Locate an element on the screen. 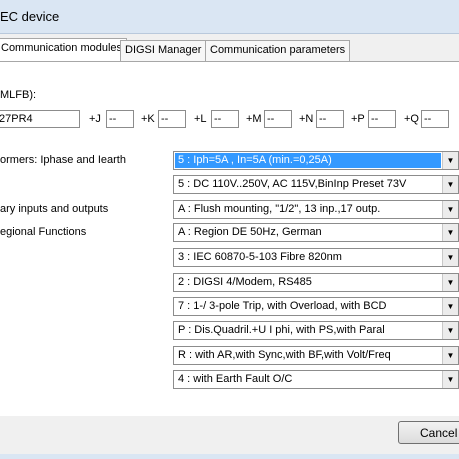  title-bar: EC device is located at coordinates (229, 17).